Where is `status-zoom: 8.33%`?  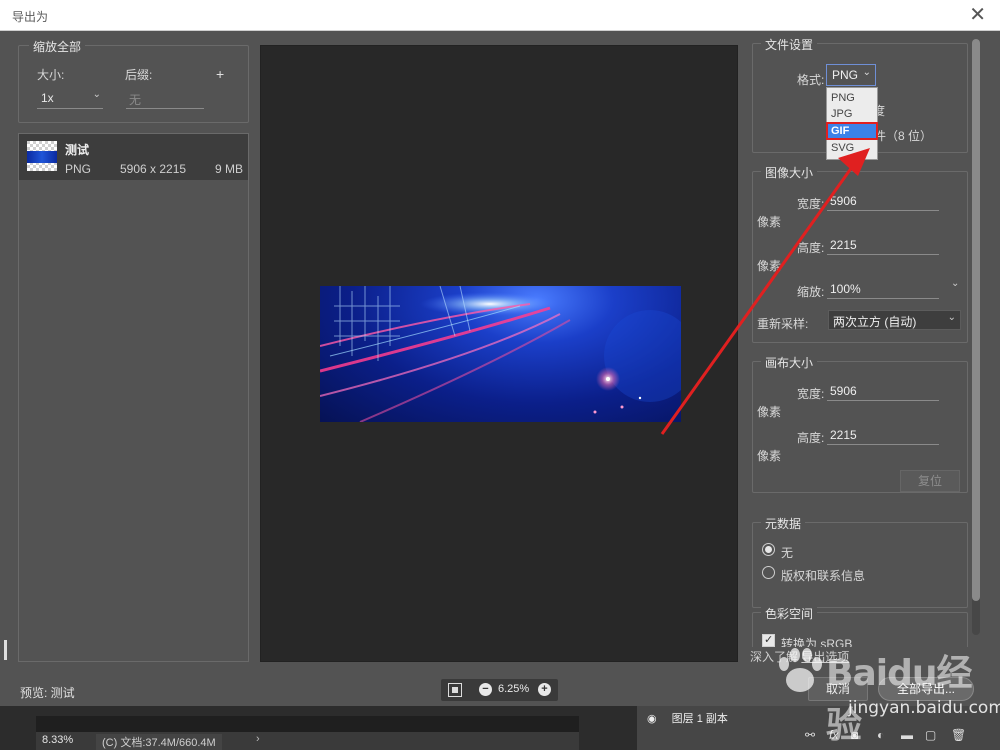
status-zoom: 8.33% is located at coordinates (58, 740).